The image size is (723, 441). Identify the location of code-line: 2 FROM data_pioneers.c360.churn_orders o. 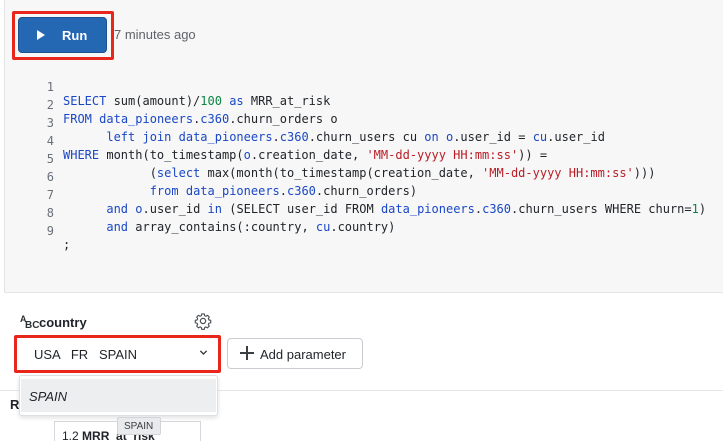
(169, 105).